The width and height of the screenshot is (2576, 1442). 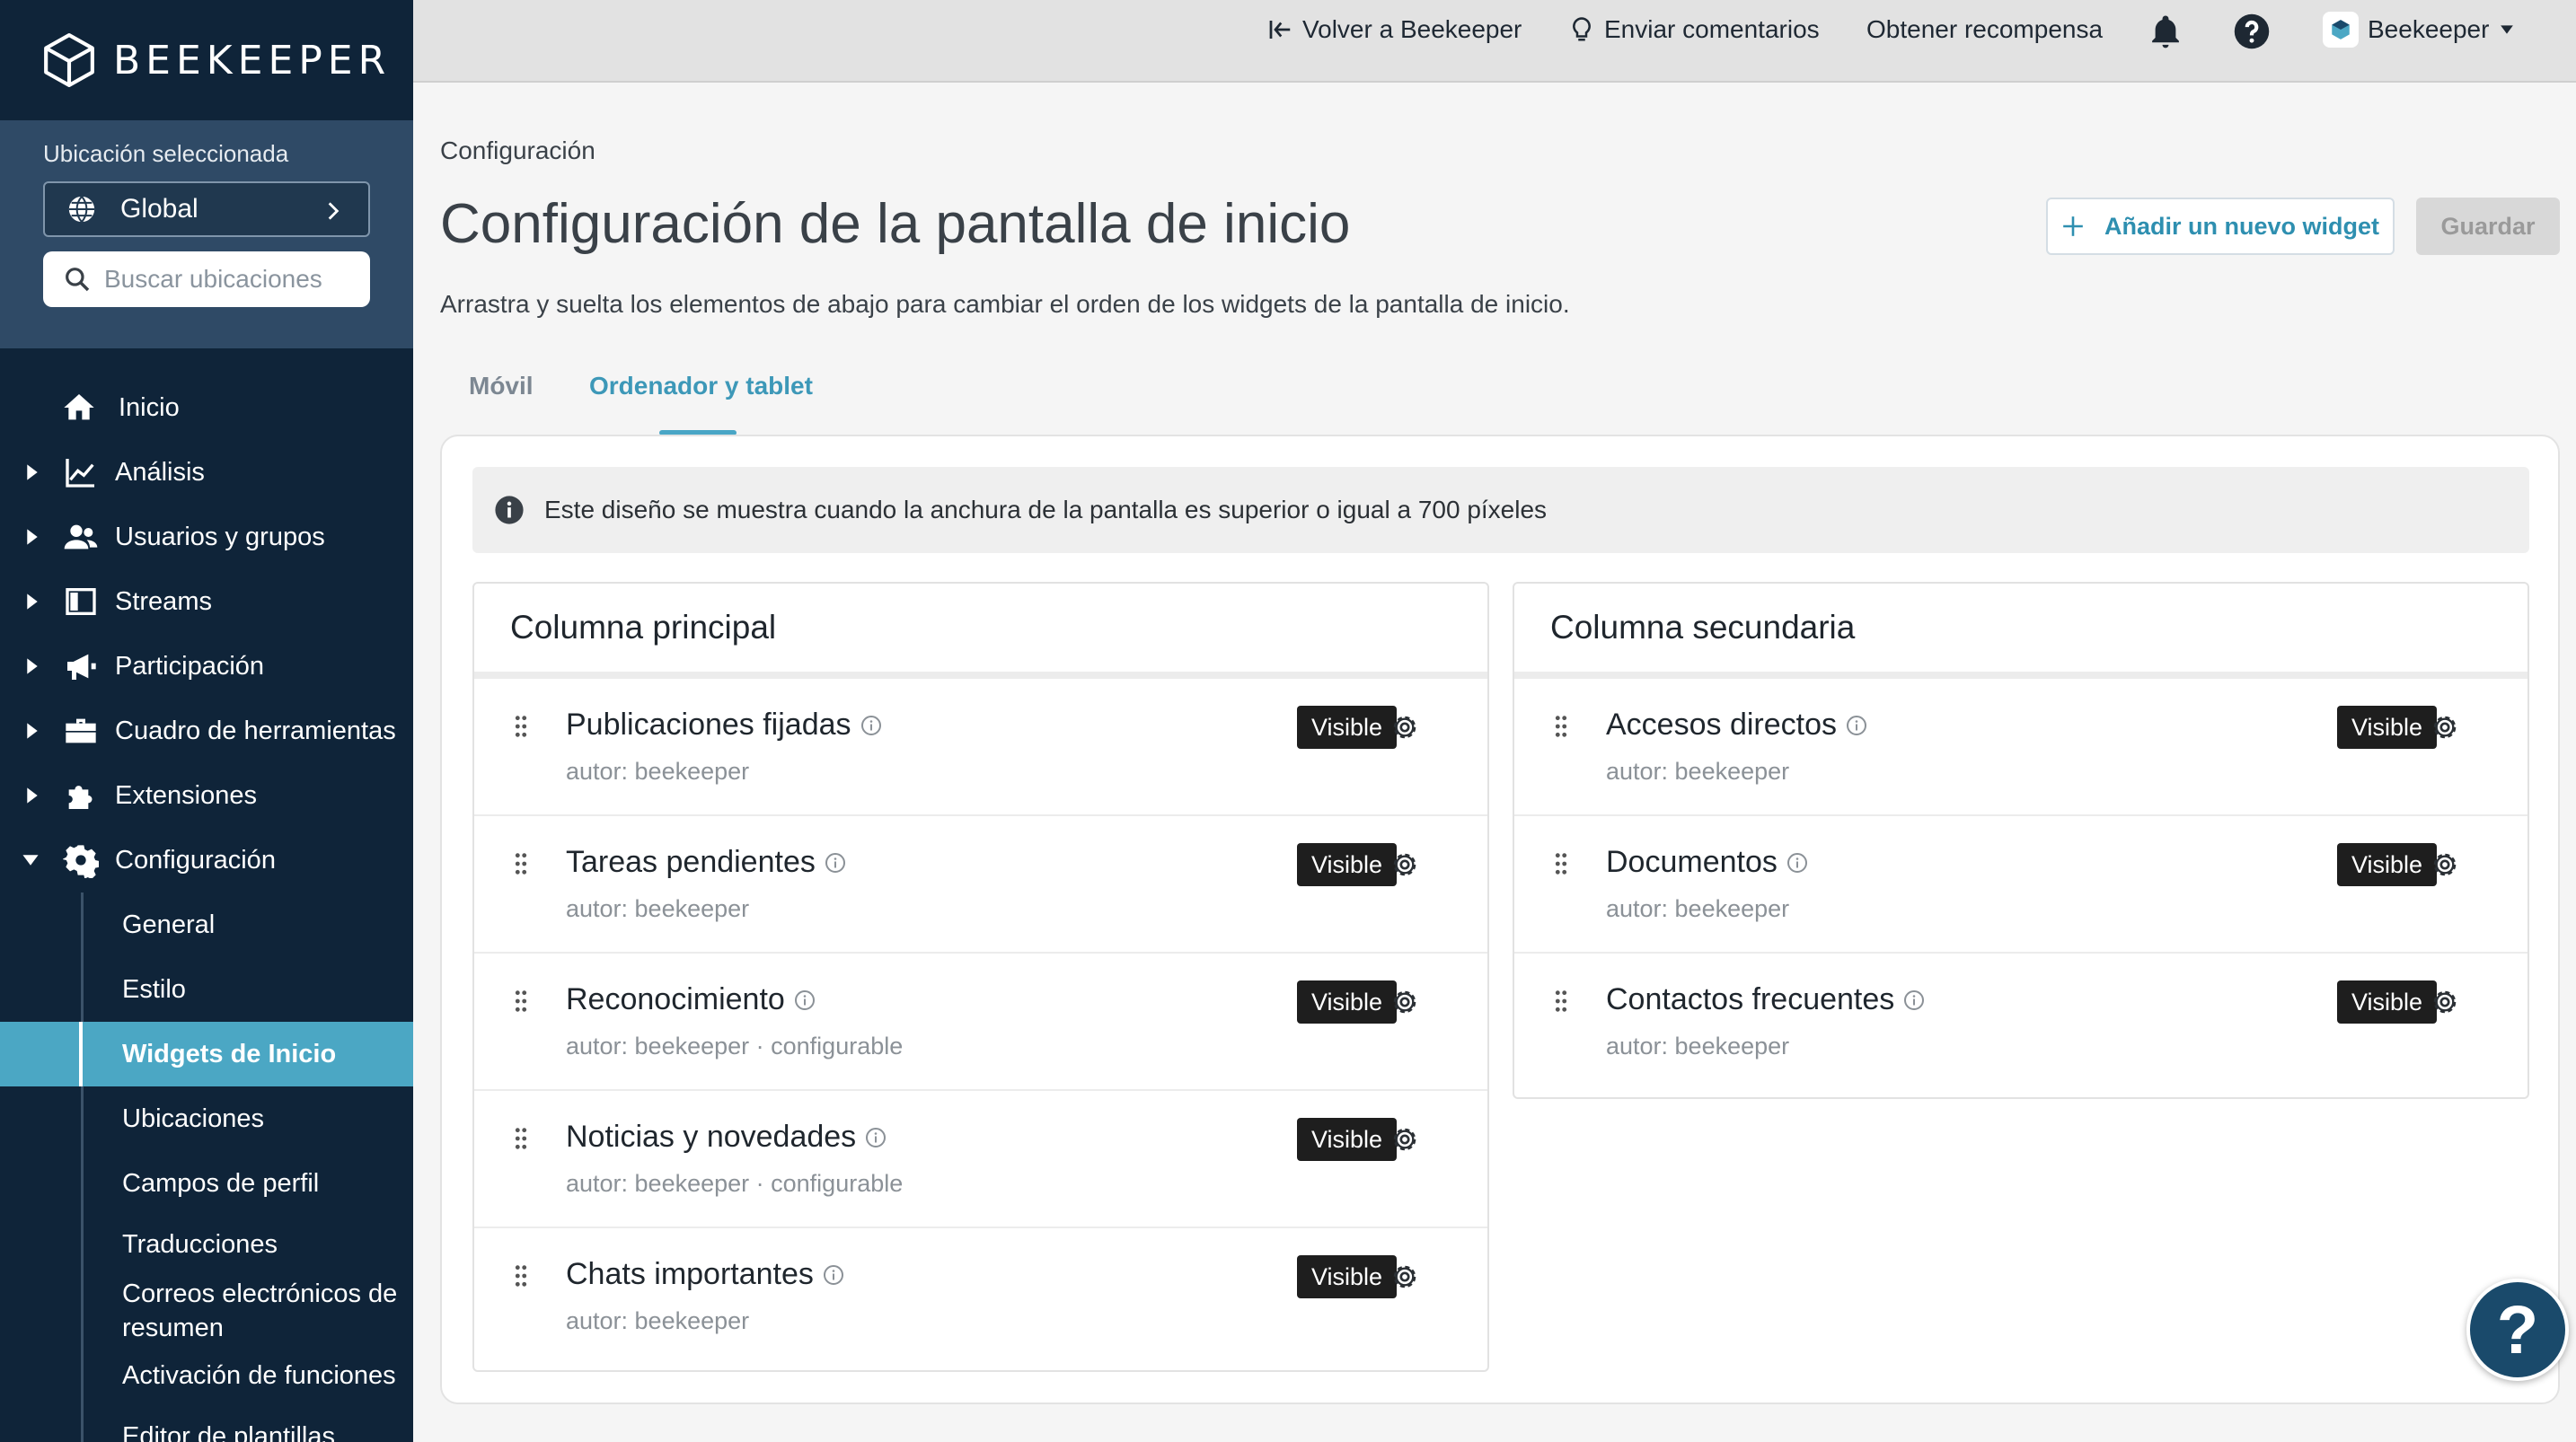 What do you see at coordinates (206, 1423) in the screenshot?
I see `sub-item-editor-plantillas: Editor de plantillas` at bounding box center [206, 1423].